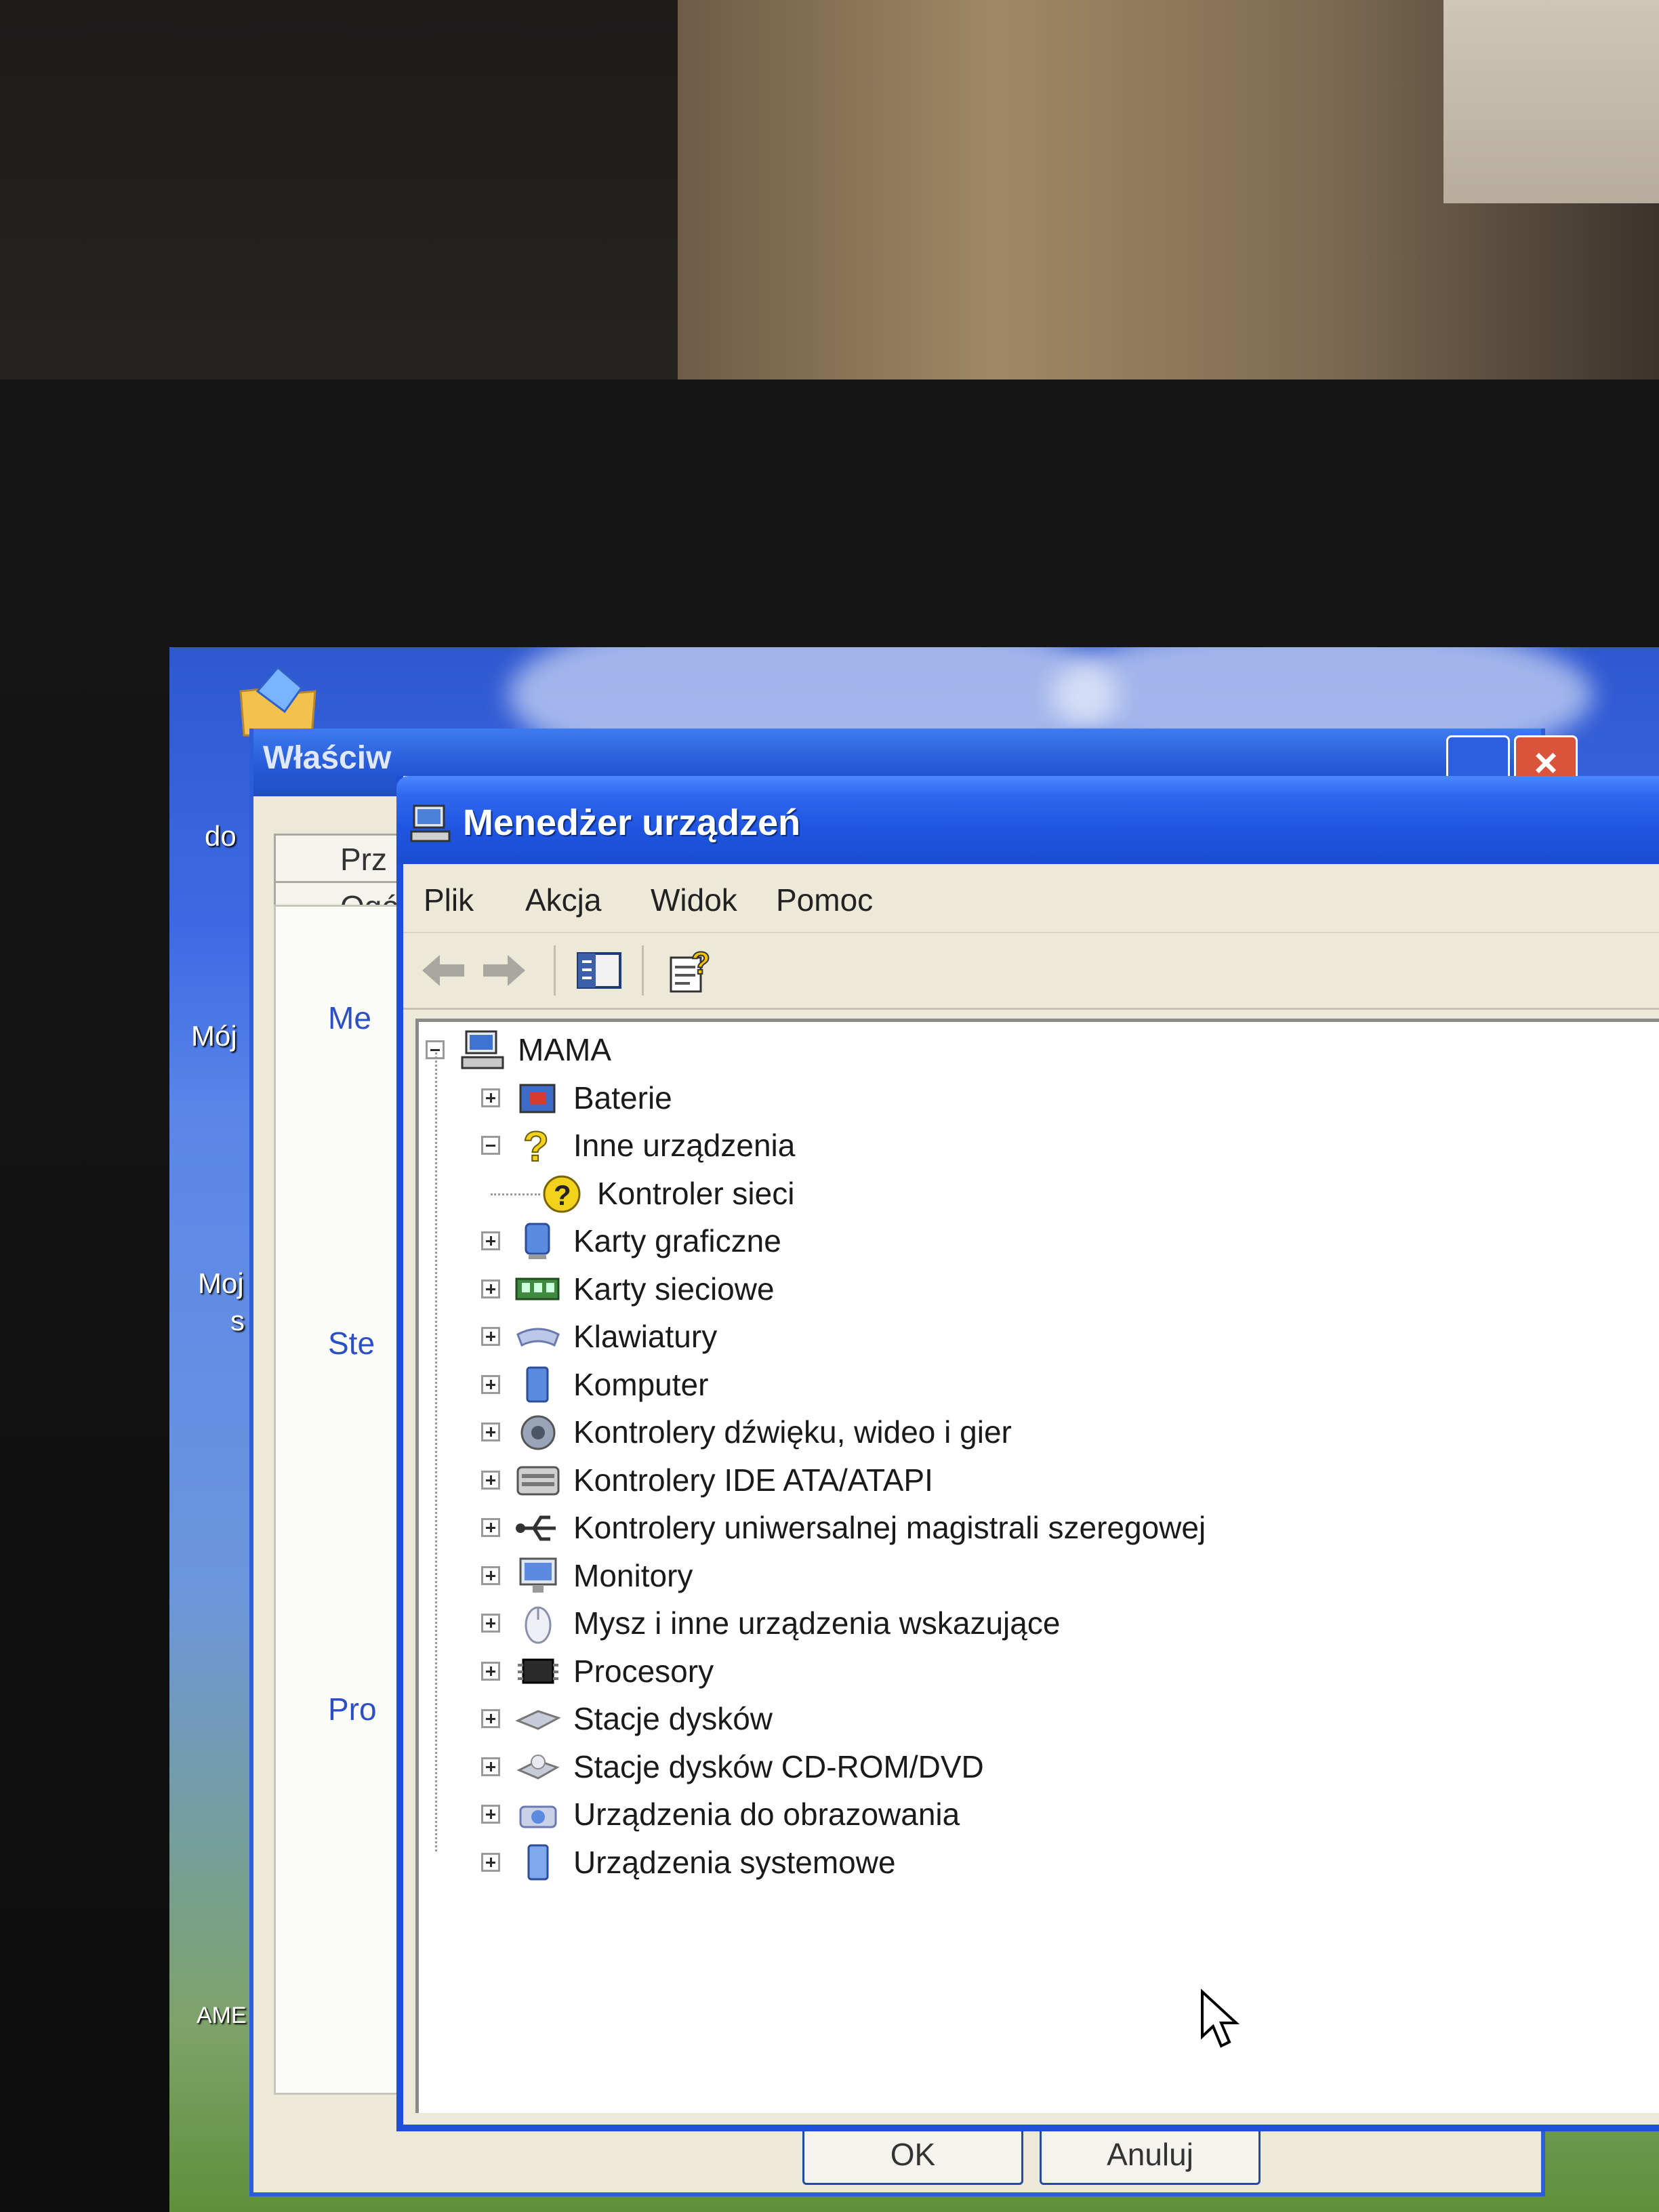  I want to click on tree-category: Stacje dysków, so click(627, 1718).